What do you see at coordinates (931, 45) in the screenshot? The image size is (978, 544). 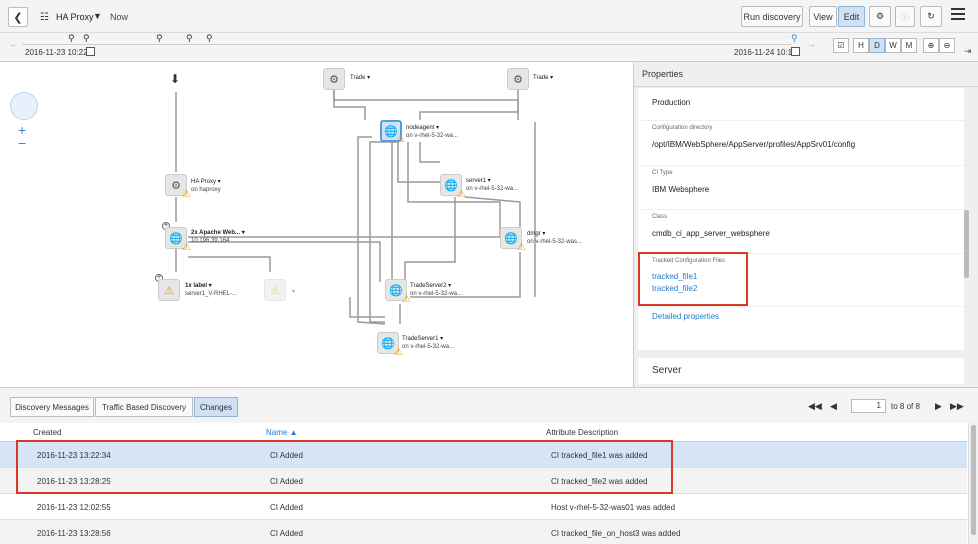 I see `zoom-in-icon: ⊕` at bounding box center [931, 45].